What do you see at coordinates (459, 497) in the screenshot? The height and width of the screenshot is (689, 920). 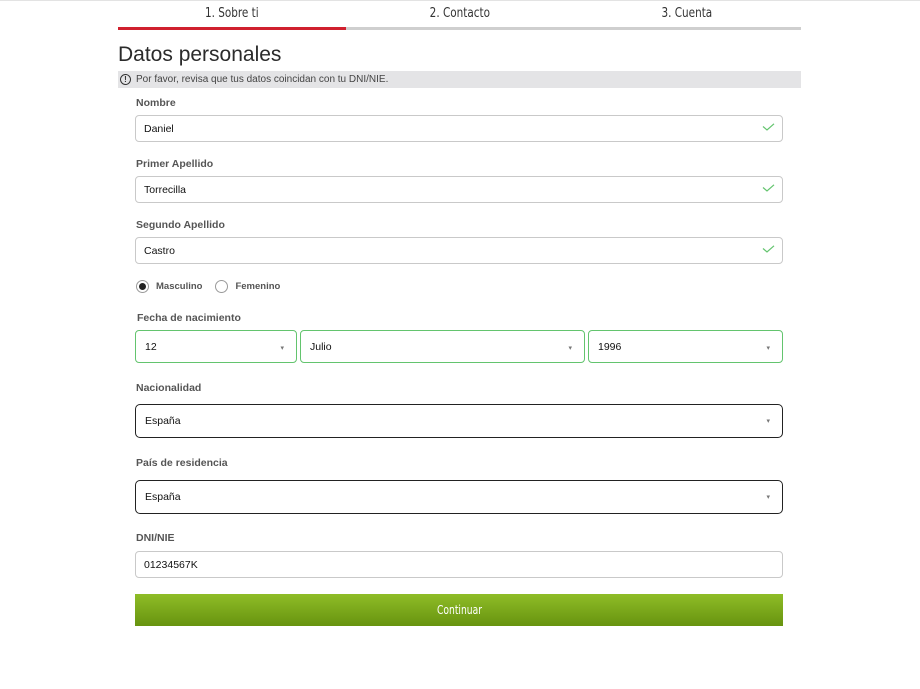 I see `residencia-select: España ▾` at bounding box center [459, 497].